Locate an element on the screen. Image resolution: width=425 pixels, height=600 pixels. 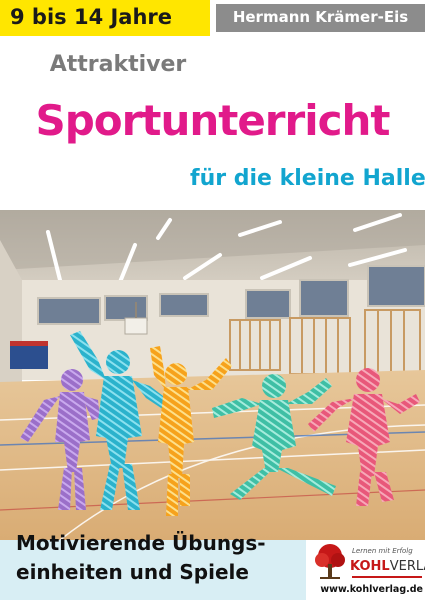
title-subline: für die kleine Halle is located at coordinates (307, 178).